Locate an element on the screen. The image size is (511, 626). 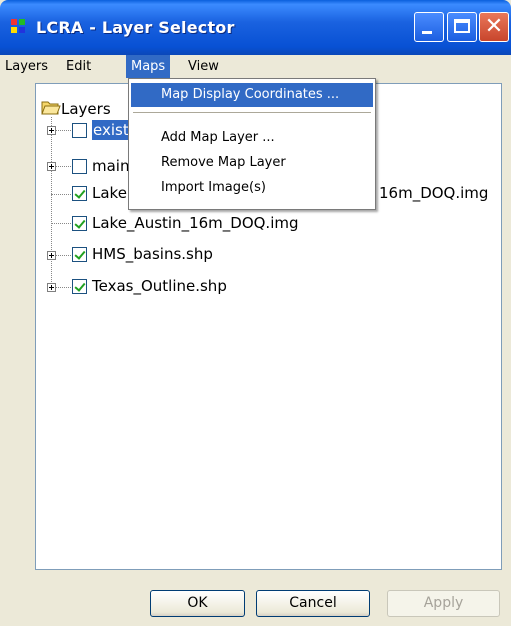
menu-view: View is located at coordinates (203, 66).